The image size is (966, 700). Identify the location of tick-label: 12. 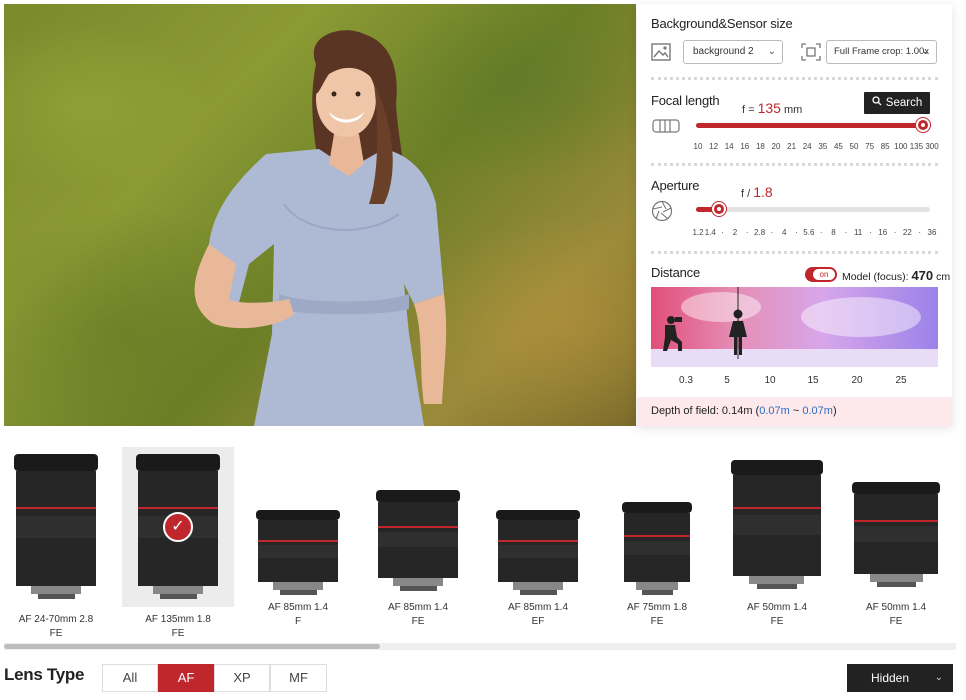
(714, 146).